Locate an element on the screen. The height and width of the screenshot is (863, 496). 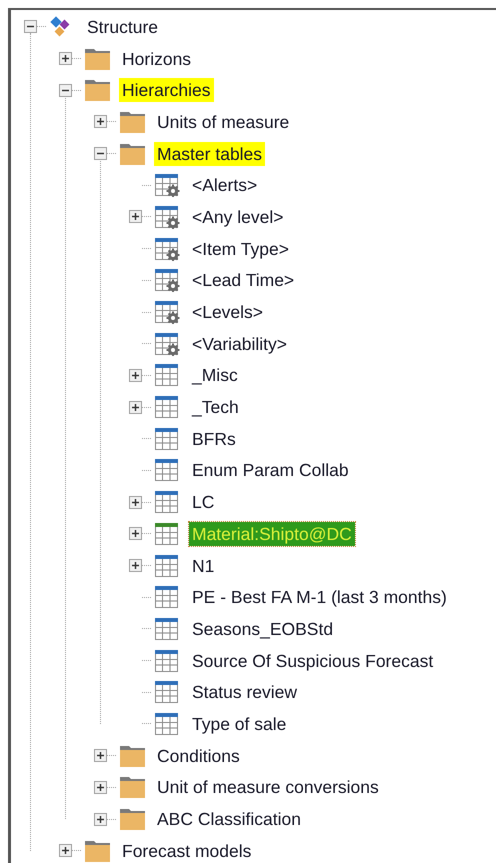
tree-item-label: Hierarchies is located at coordinates (166, 90).